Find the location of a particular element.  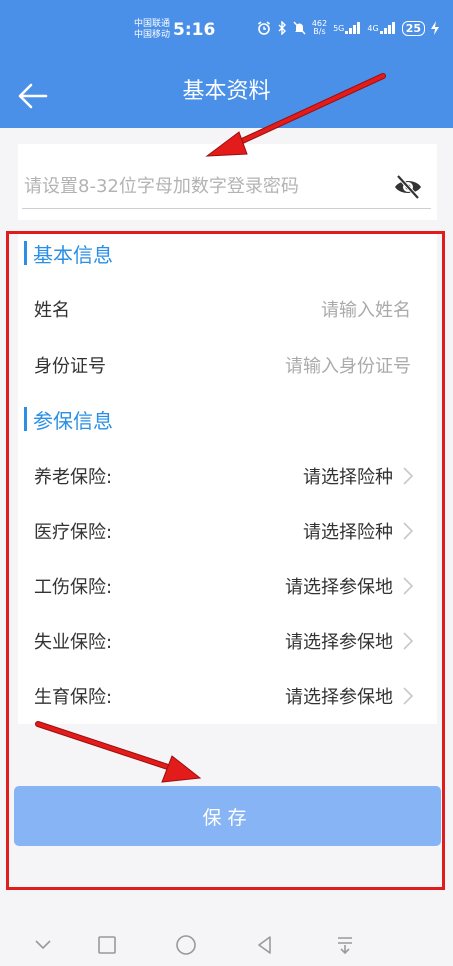

status-bar: 中国联通 中国移动 5:16 462 B/s 5G 4G 25 is located at coordinates (226, 33).